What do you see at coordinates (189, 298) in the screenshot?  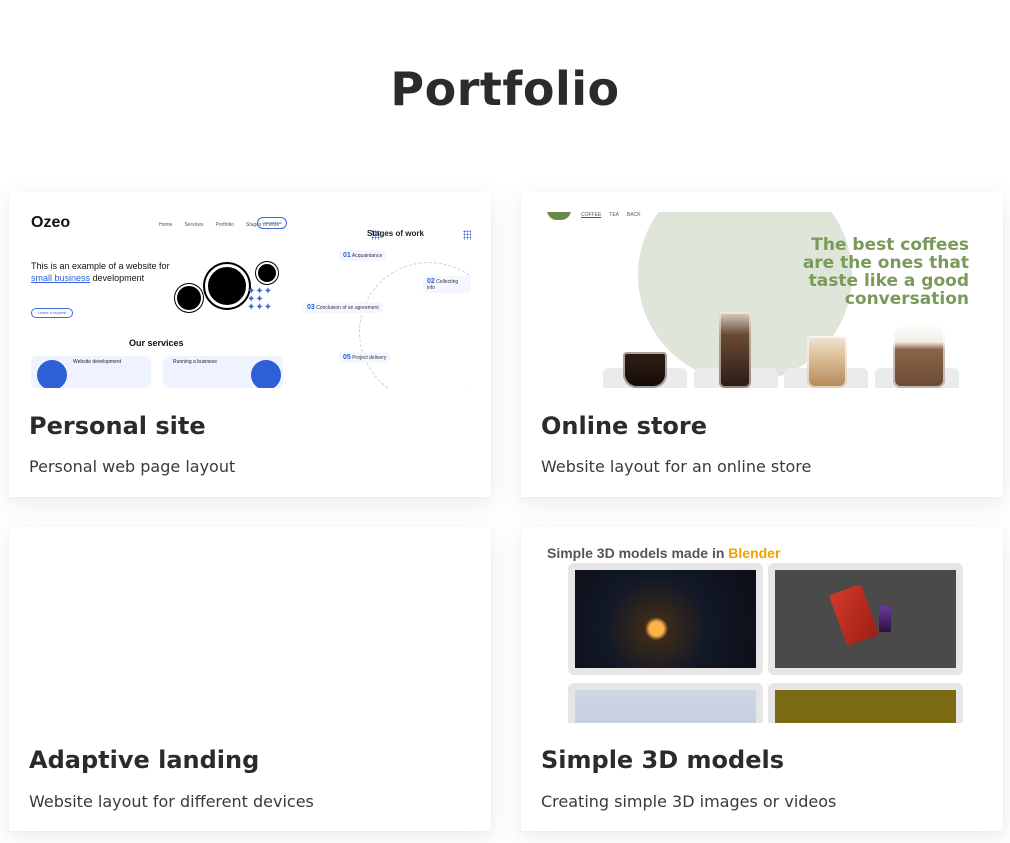 I see `decor-circle-small` at bounding box center [189, 298].